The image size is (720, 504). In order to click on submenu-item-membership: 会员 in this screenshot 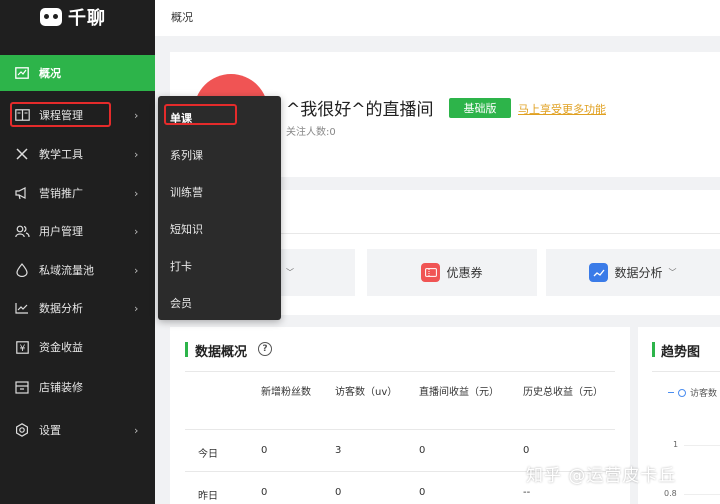, I will do `click(181, 303)`.